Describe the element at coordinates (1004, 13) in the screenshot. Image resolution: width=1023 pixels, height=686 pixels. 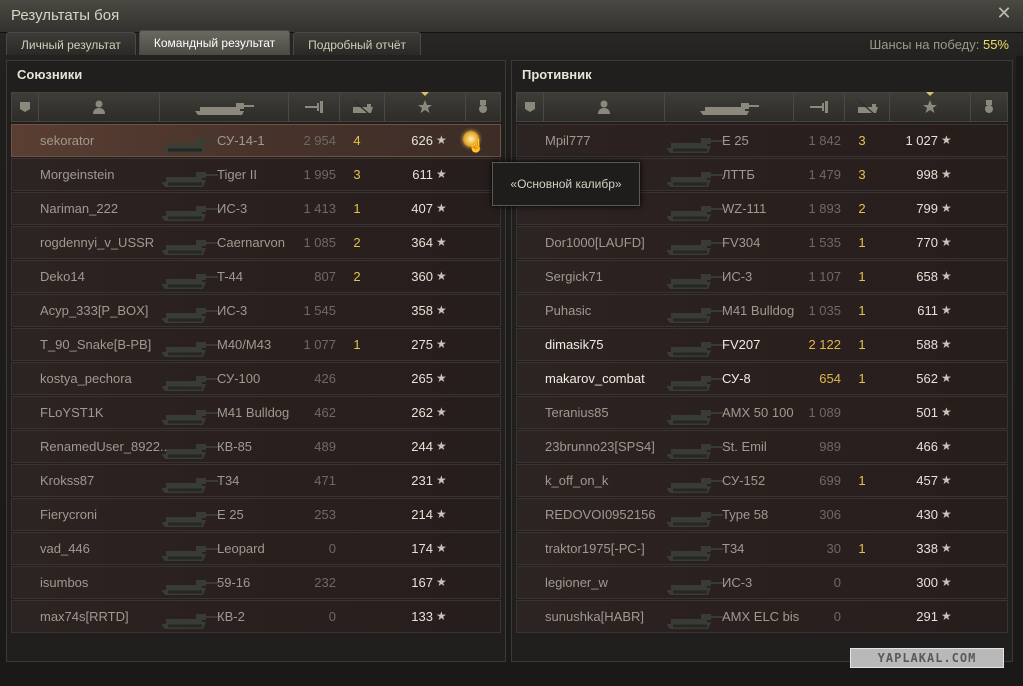
I see `close-icon: ✕` at that location.